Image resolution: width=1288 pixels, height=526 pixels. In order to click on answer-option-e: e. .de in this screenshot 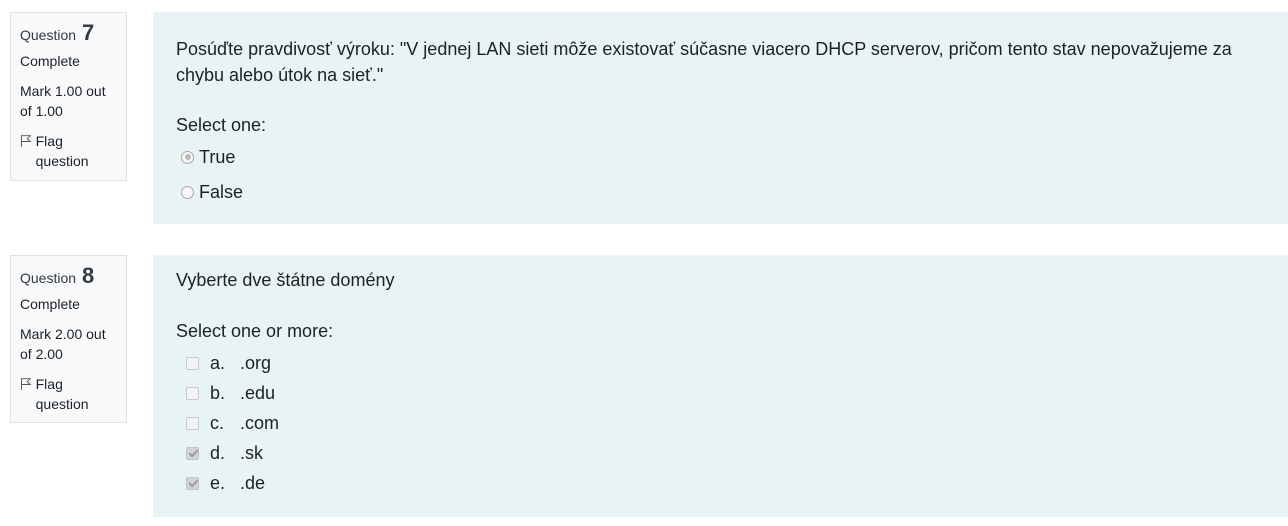, I will do `click(721, 483)`.